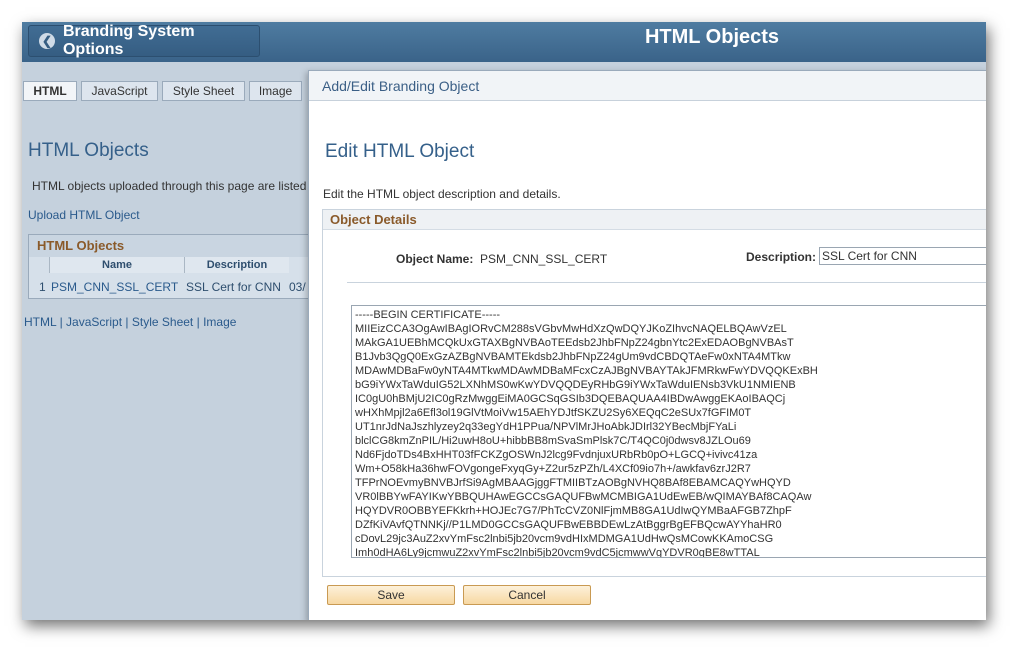  Describe the element at coordinates (116, 265) in the screenshot. I see `column-header-name: Name` at that location.